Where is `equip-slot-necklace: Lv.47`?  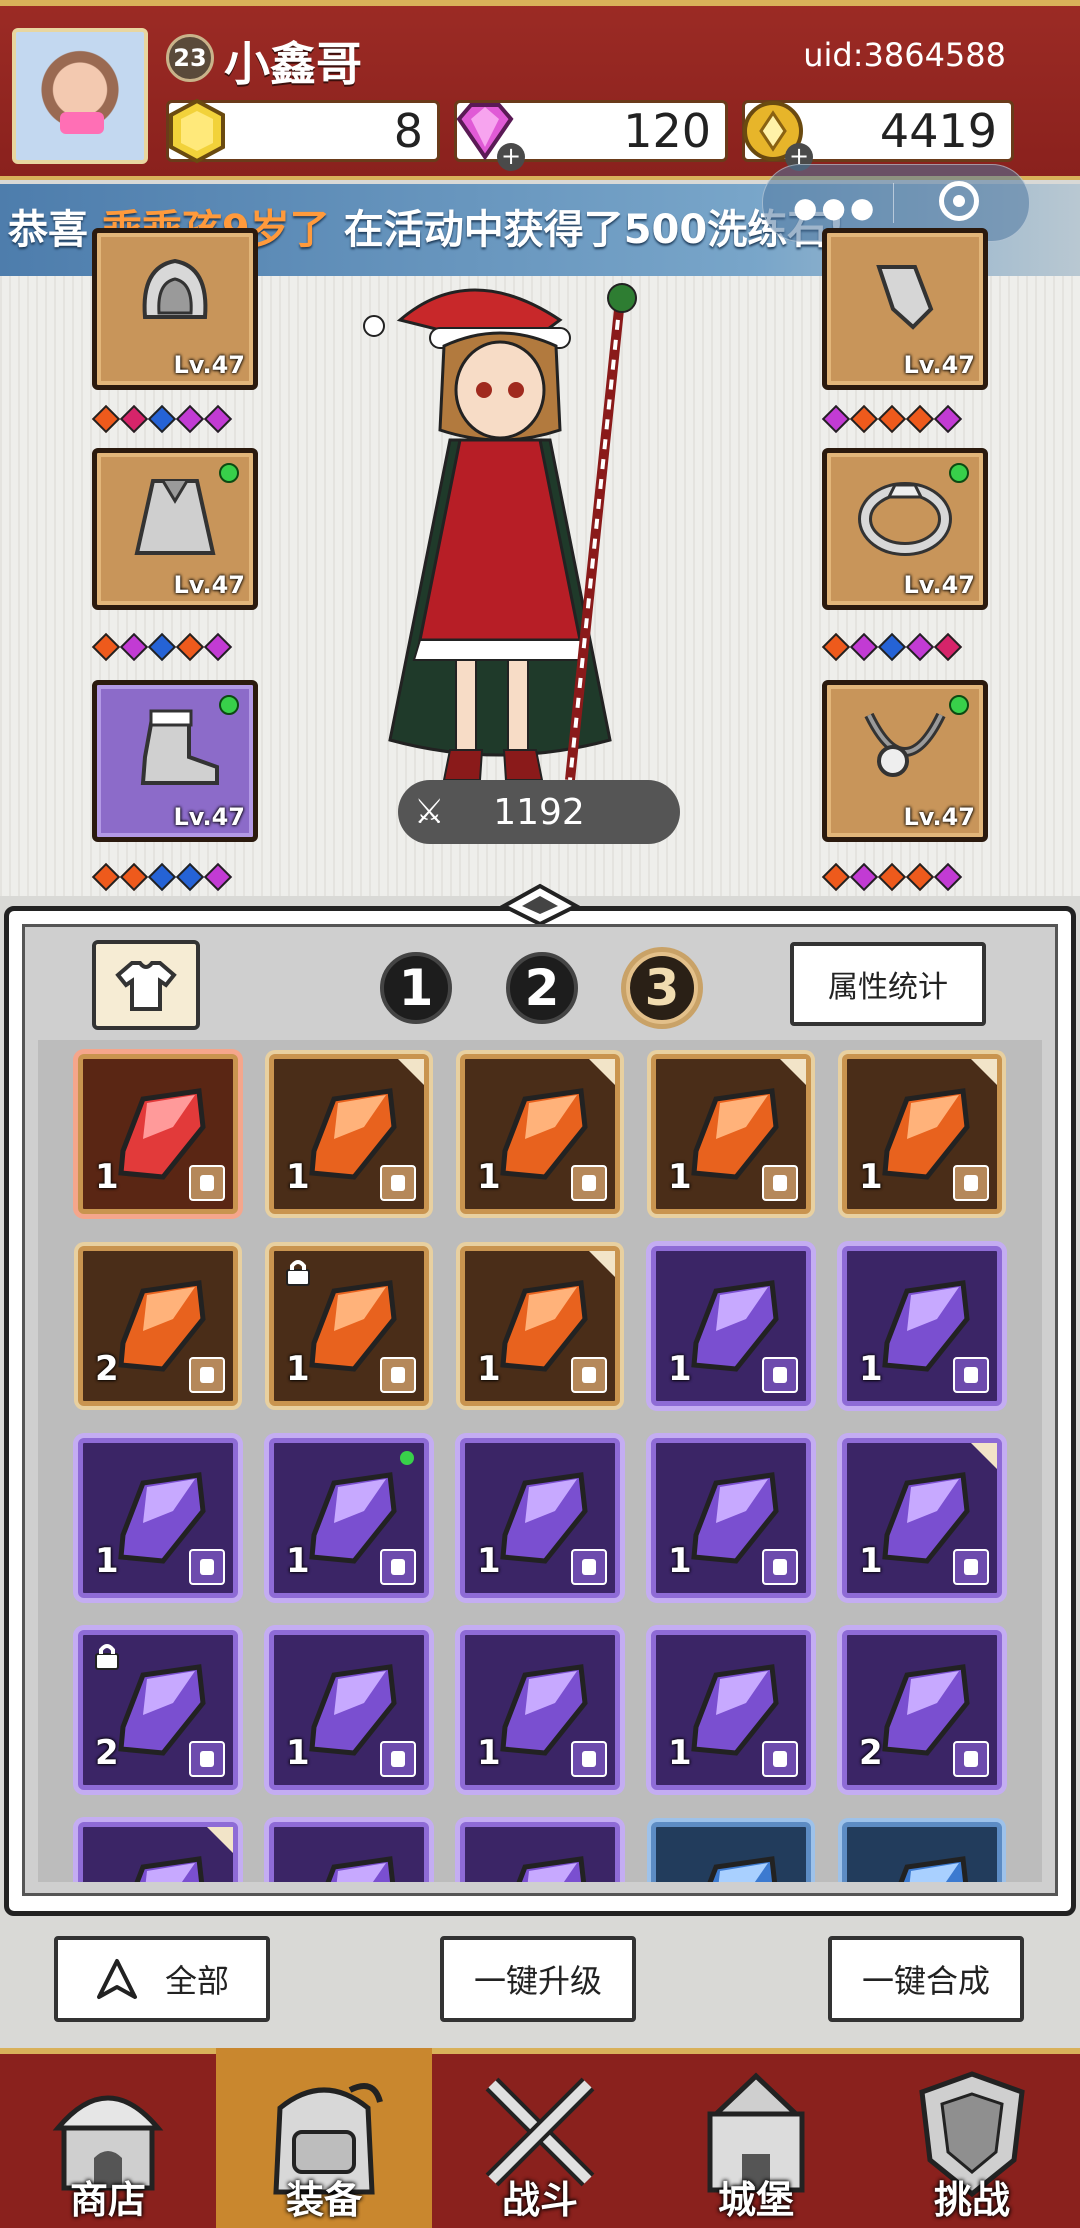
equip-slot-necklace: Lv.47 is located at coordinates (905, 761).